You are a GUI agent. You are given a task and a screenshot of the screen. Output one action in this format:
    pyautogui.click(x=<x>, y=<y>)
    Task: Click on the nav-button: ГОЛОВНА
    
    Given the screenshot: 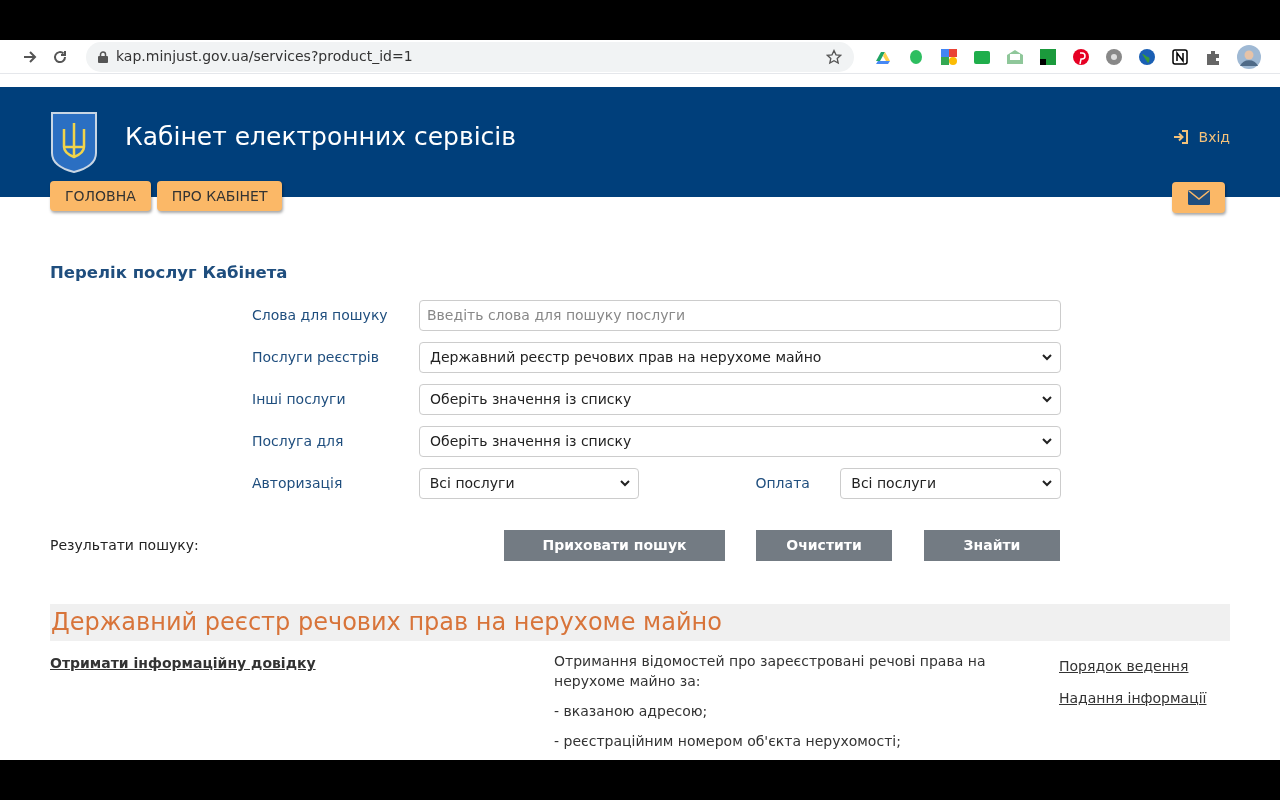 What is the action you would take?
    pyautogui.click(x=100, y=196)
    